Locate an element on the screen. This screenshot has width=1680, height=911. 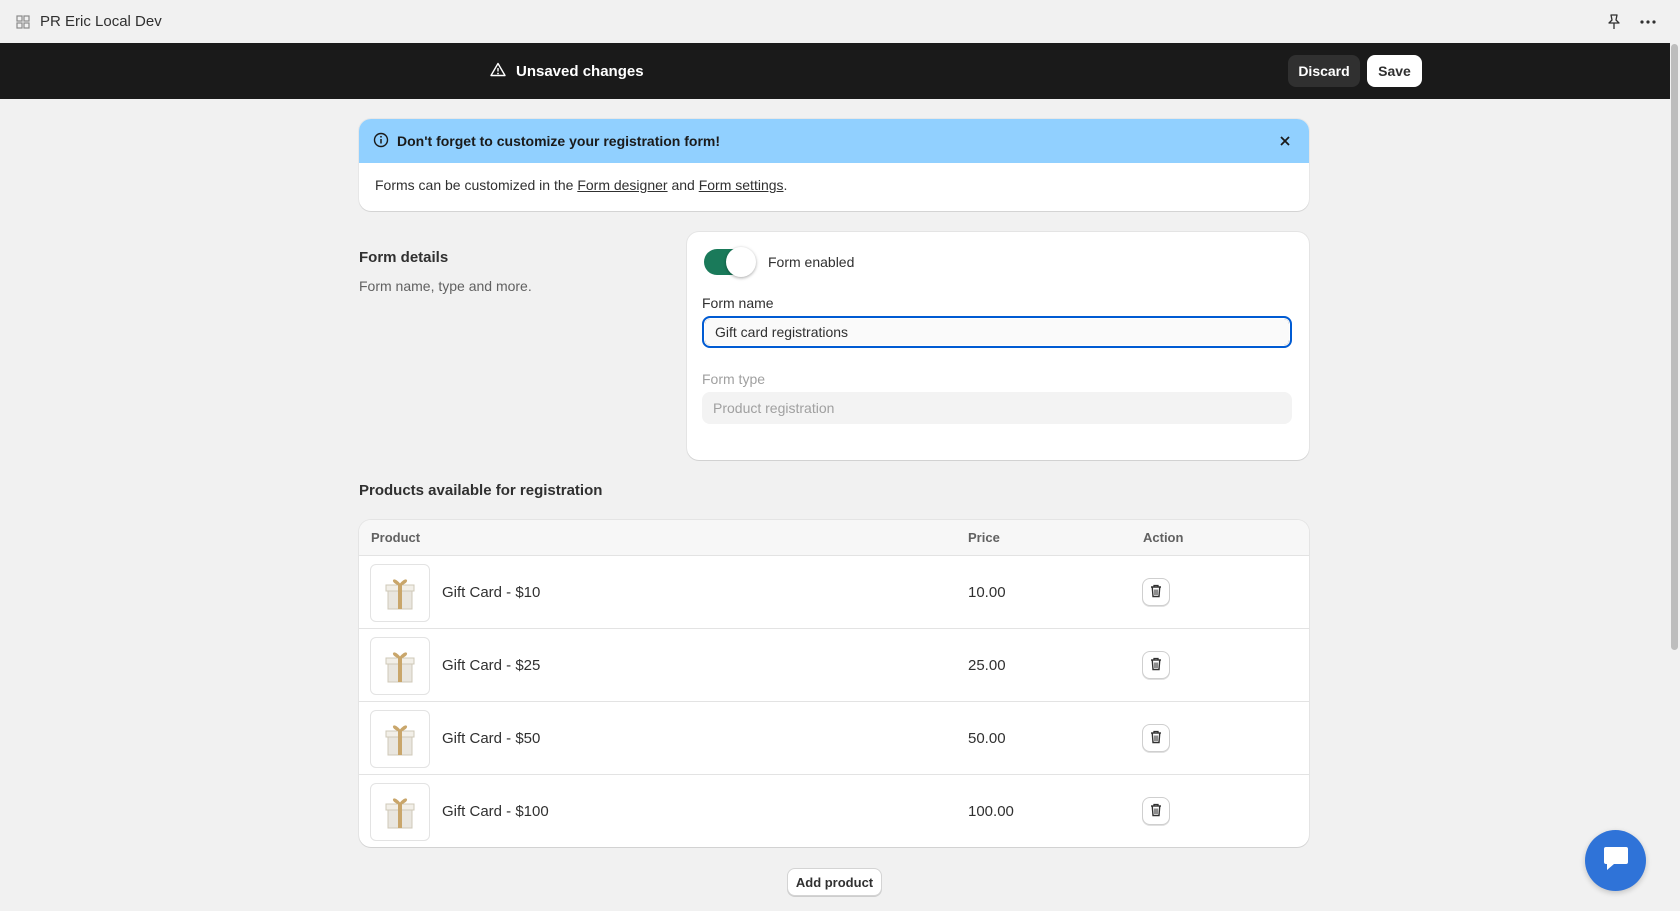
add-product-button: Add product is located at coordinates (834, 882).